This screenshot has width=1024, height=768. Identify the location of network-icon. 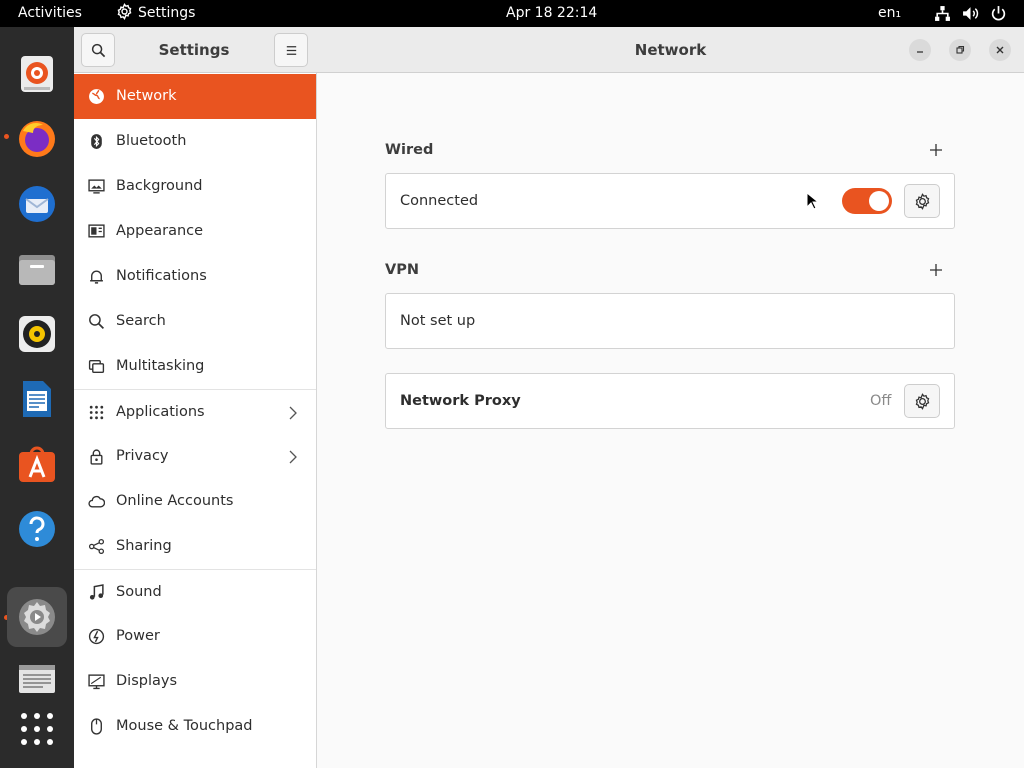
(96, 96).